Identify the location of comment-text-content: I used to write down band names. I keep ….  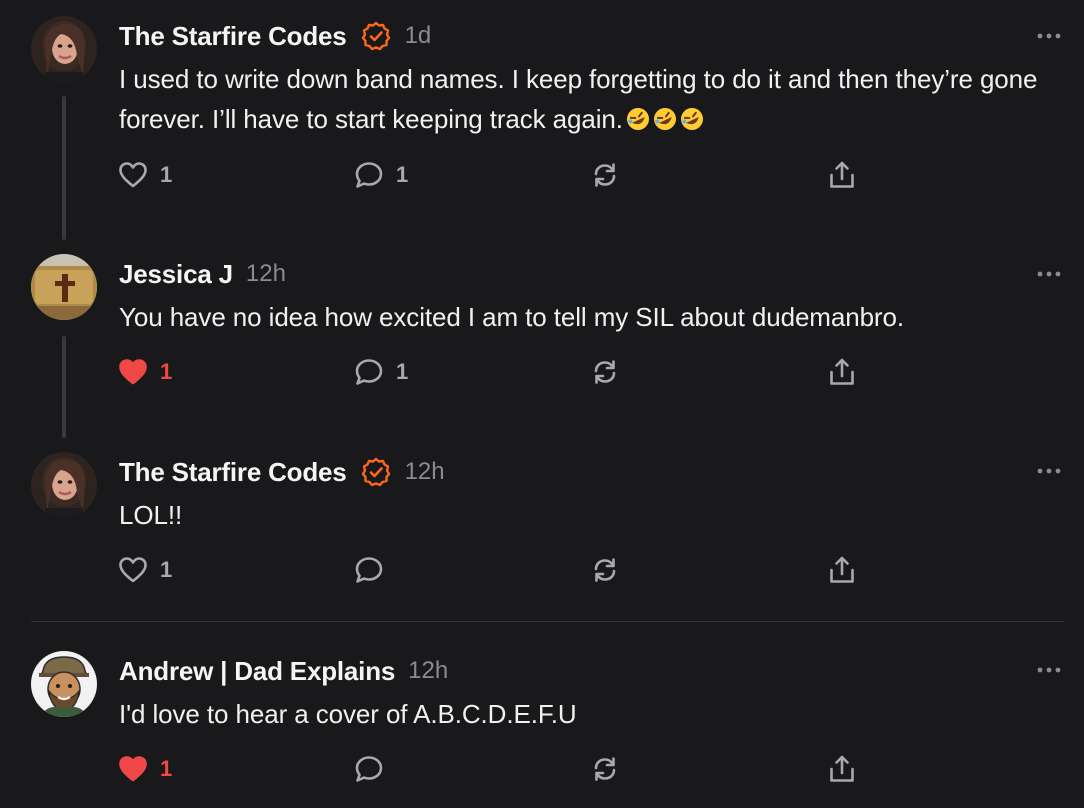
(578, 99).